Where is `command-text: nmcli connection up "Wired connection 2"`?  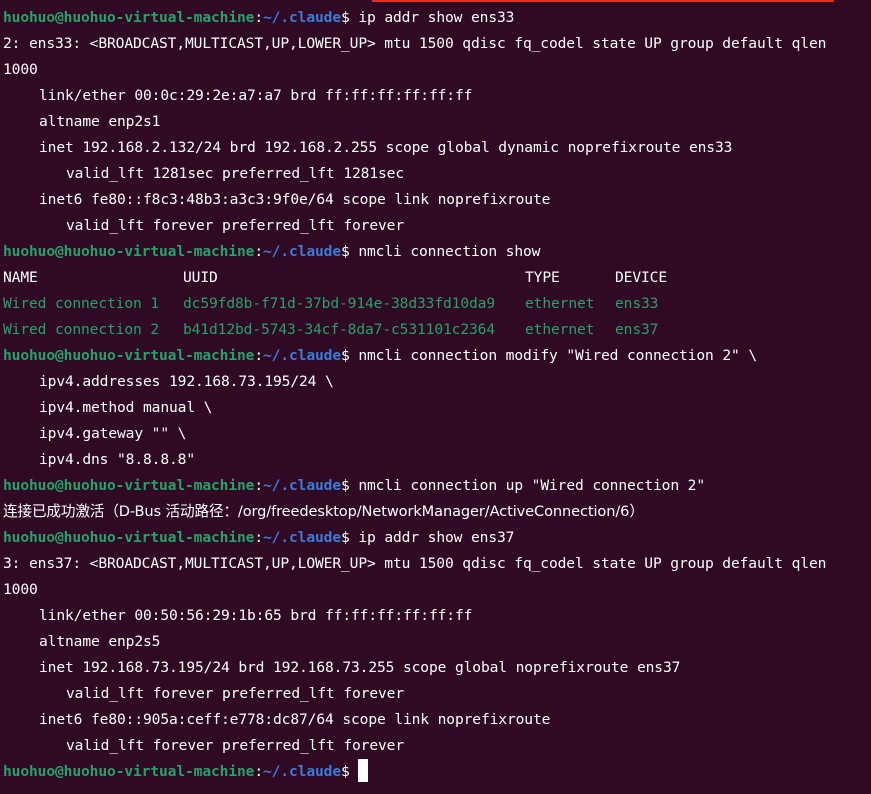
command-text: nmcli connection up "Wired connection 2" is located at coordinates (531, 485).